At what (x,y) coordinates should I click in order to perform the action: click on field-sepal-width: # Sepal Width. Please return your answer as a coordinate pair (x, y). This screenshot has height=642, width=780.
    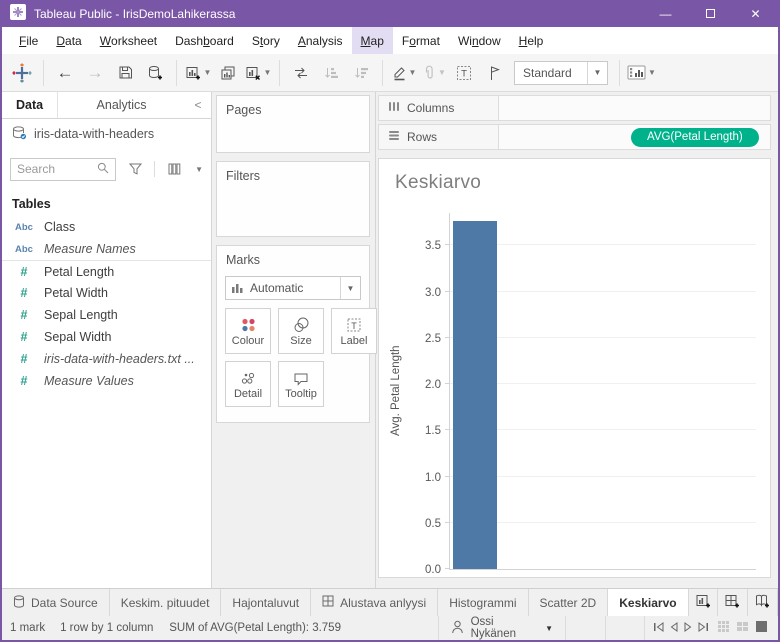
    Looking at the image, I should click on (106, 337).